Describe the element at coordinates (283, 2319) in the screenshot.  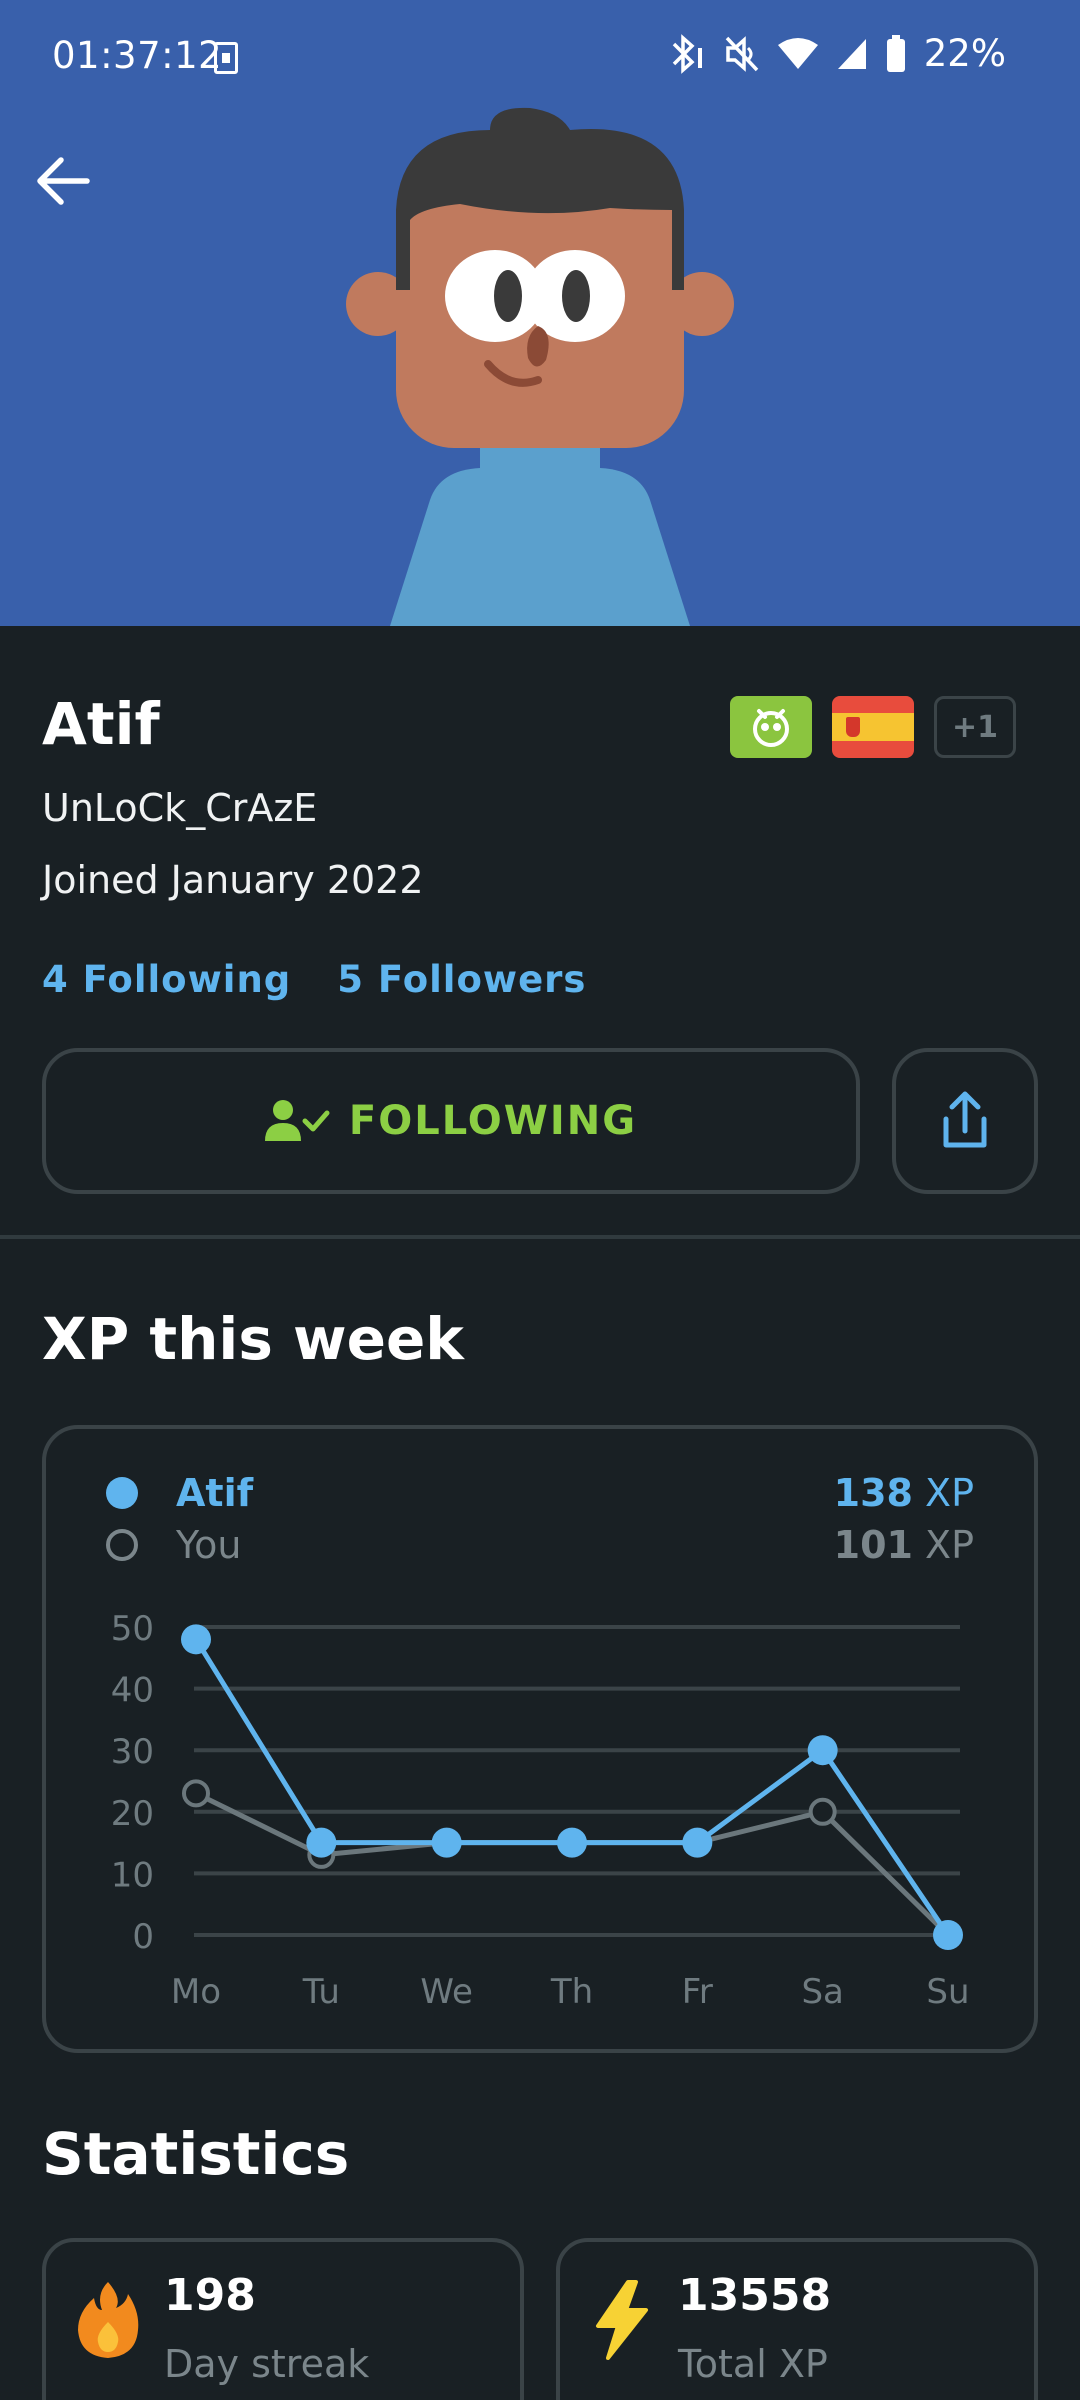
I see `stat-card-streak: 198 Day streak` at that location.